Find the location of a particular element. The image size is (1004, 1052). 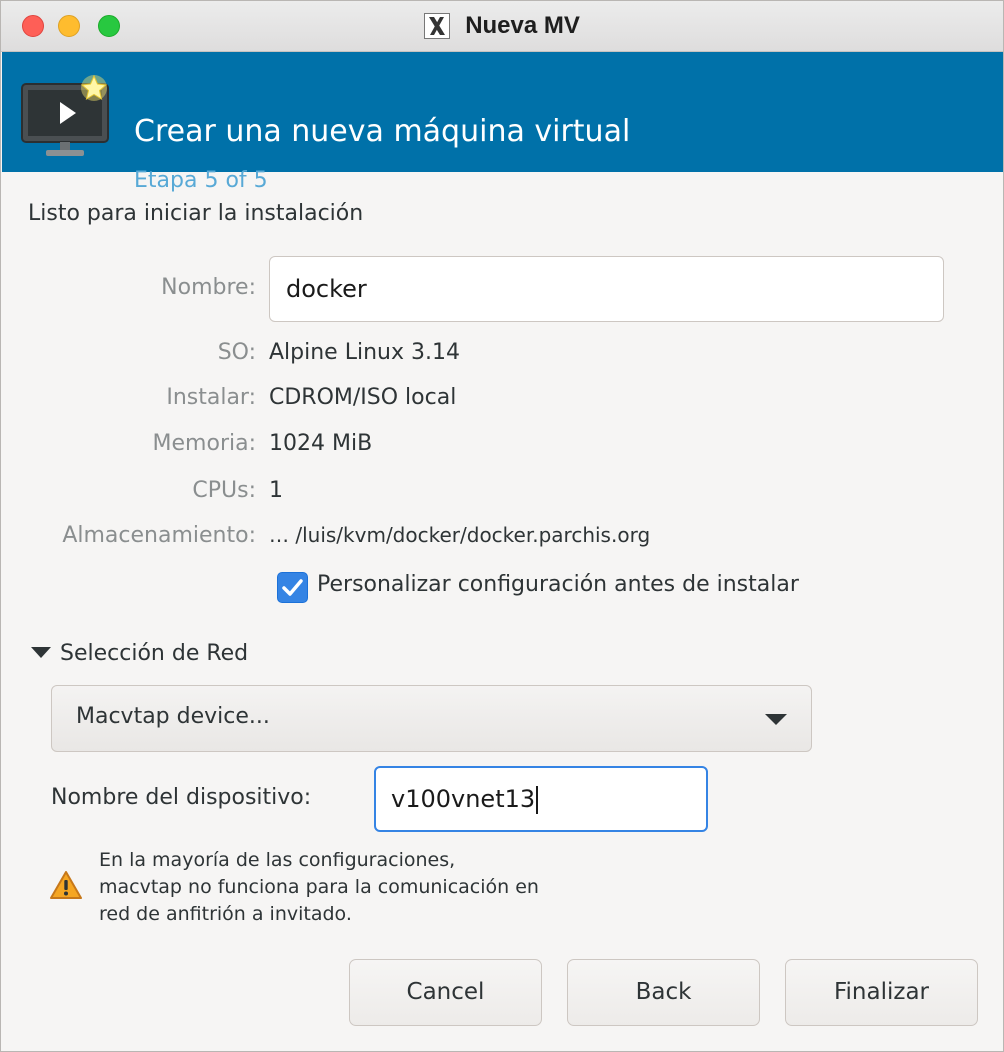

name-label: Nombre: is located at coordinates (208, 287).